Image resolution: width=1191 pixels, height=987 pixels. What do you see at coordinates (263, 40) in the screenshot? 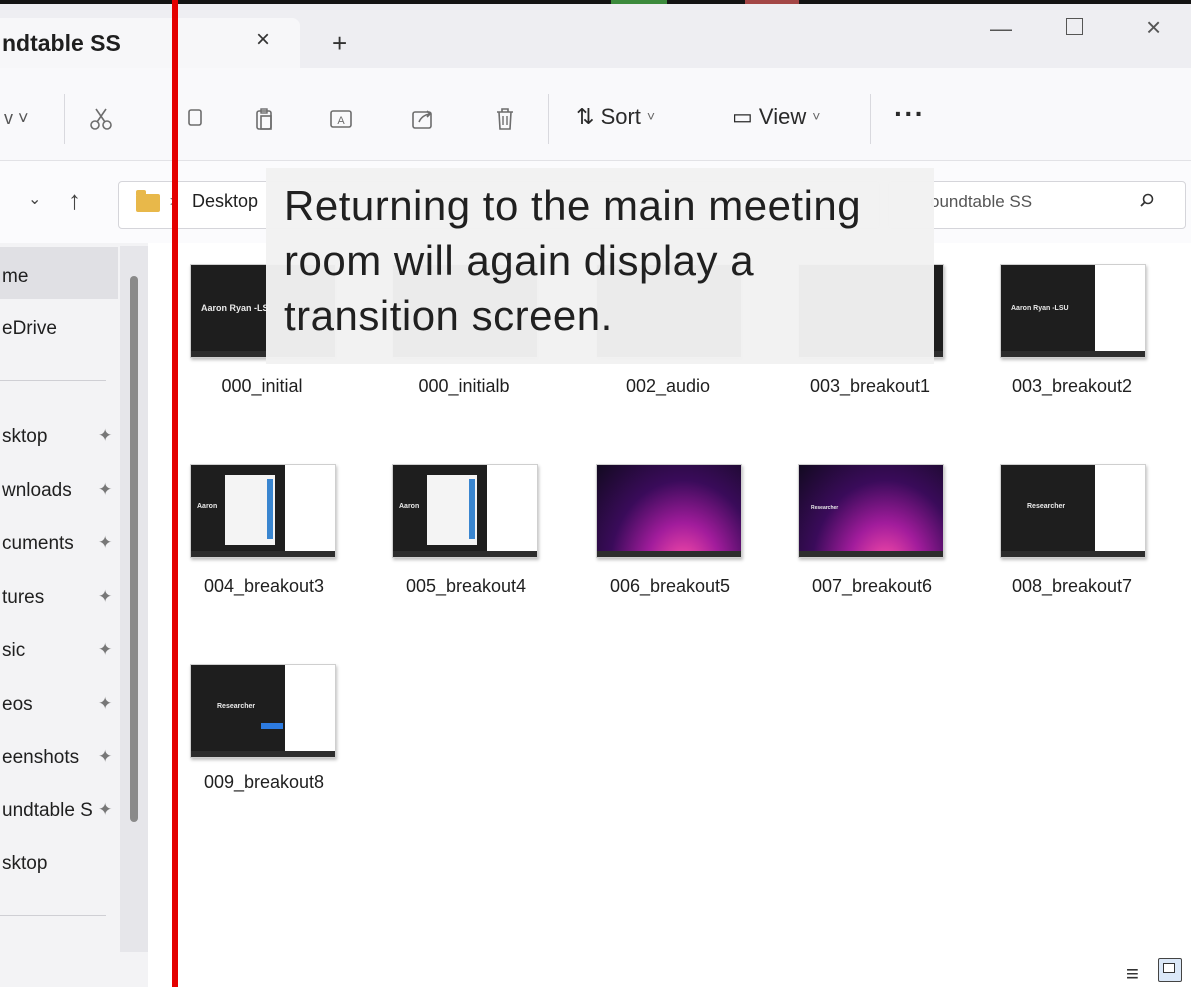
I see `tab-close-icon: ×` at bounding box center [263, 40].